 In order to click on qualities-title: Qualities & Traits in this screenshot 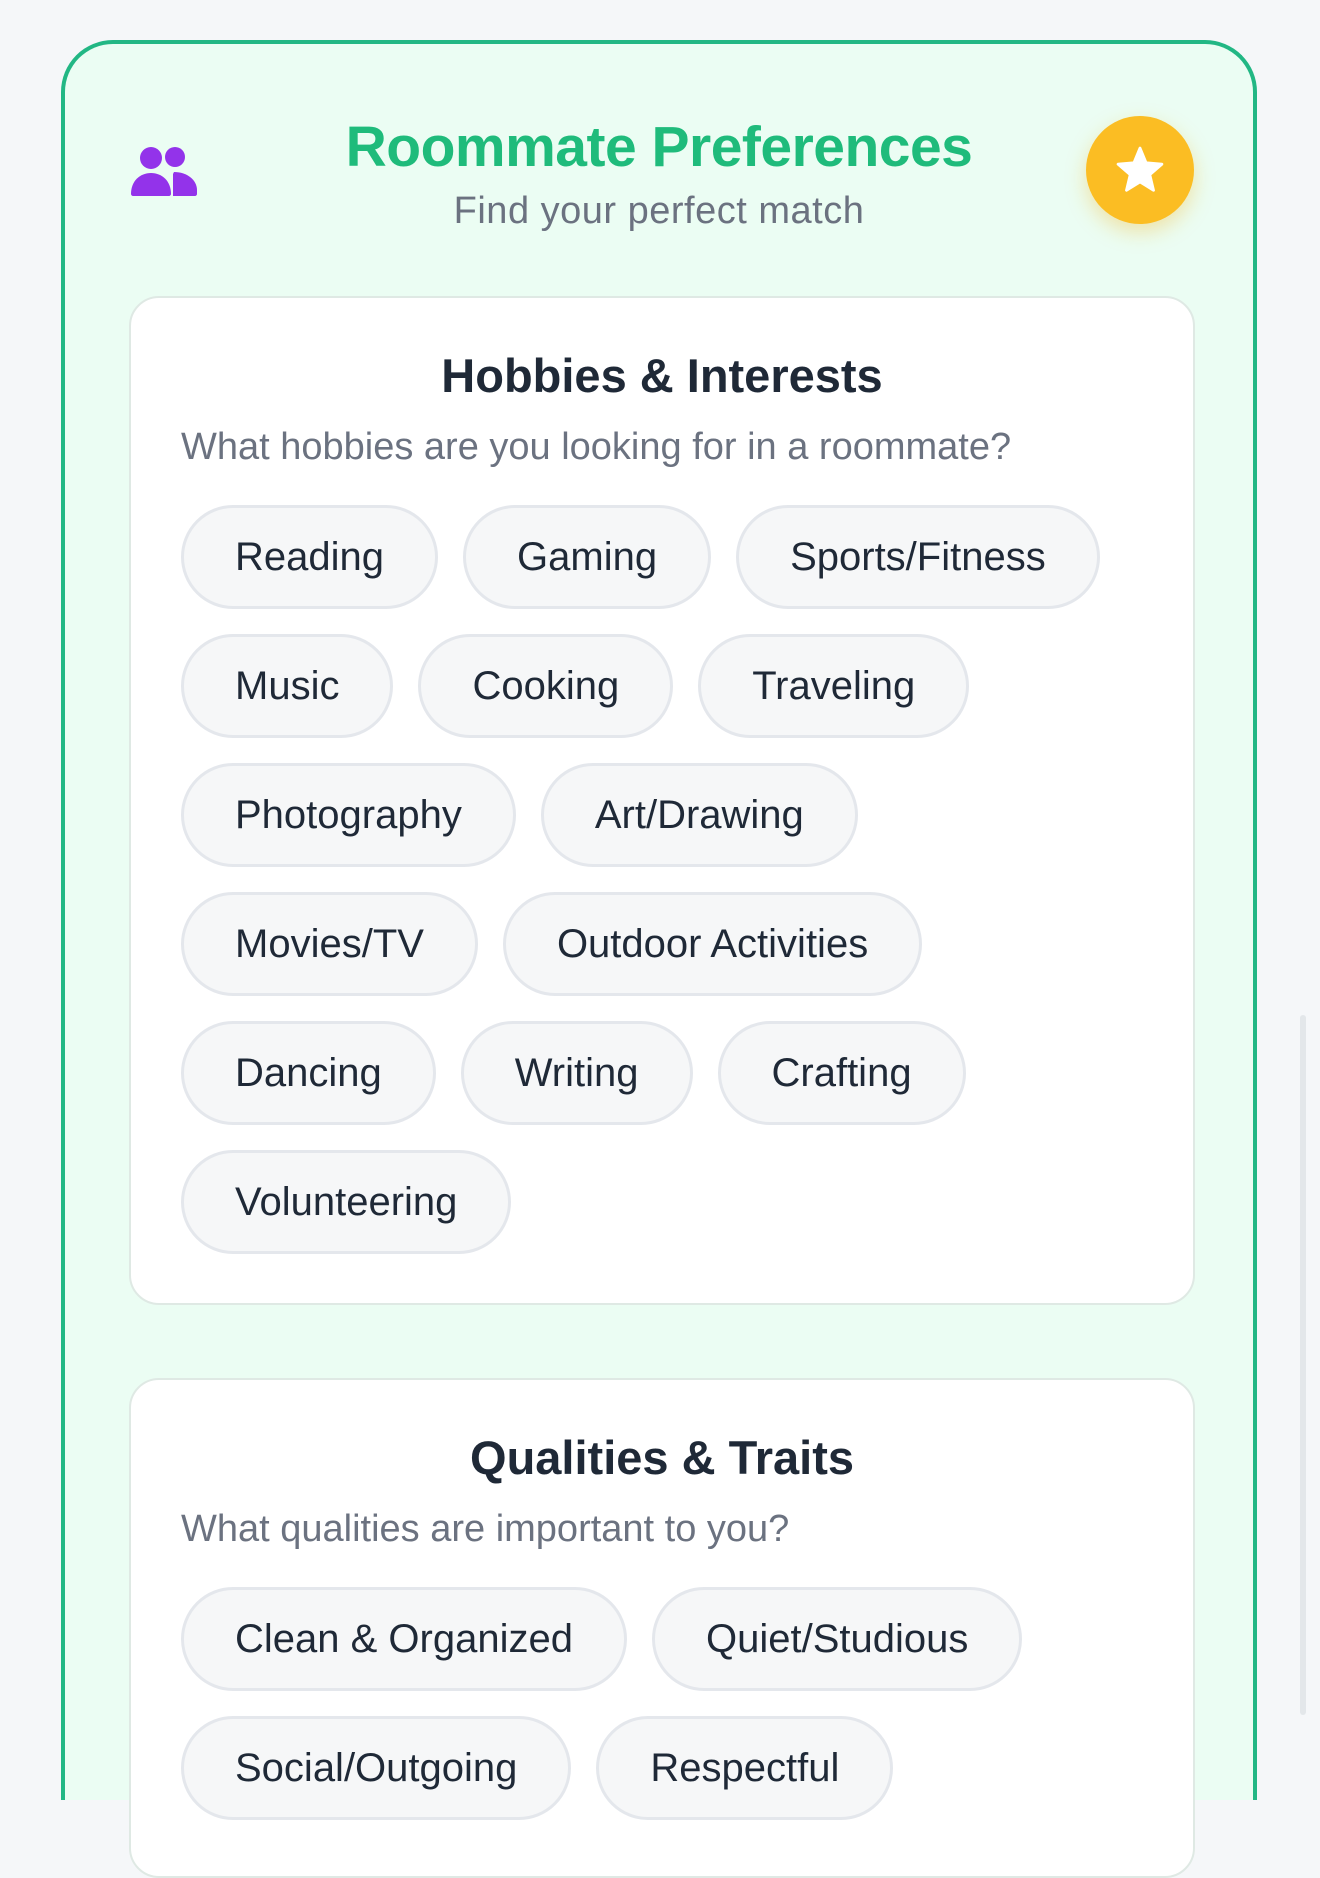, I will do `click(662, 1457)`.